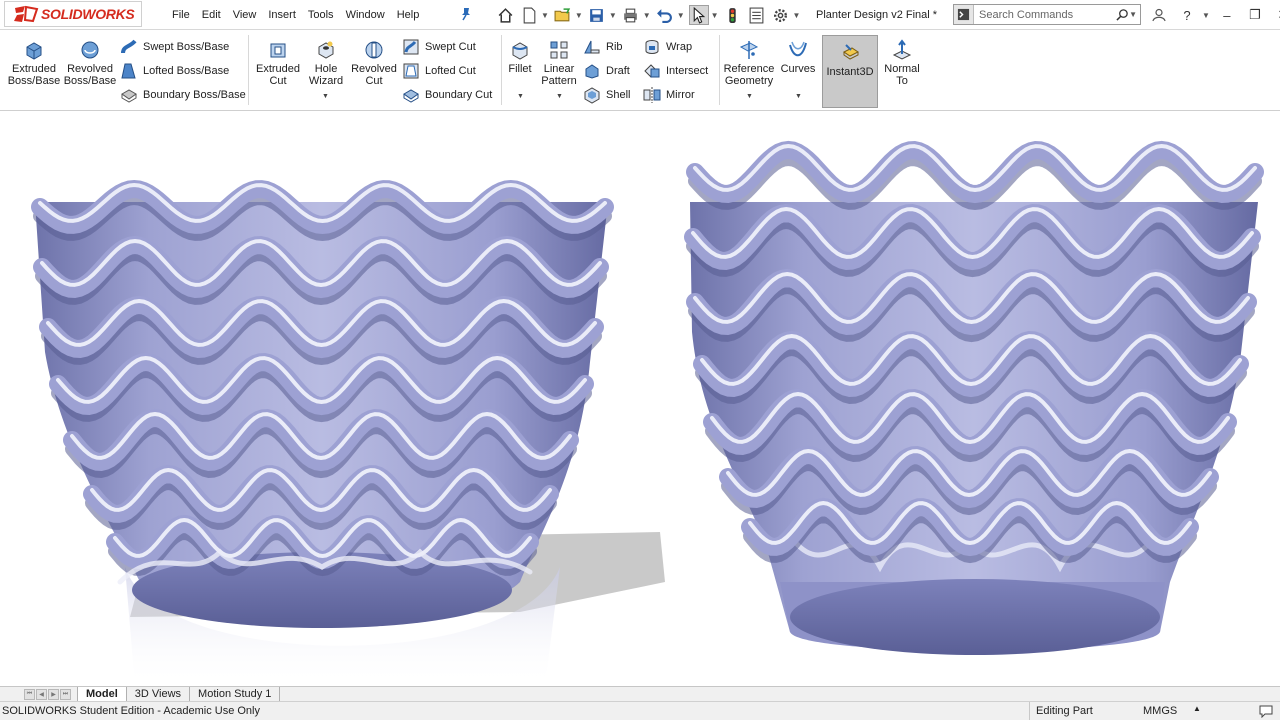  What do you see at coordinates (282, 15) in the screenshot?
I see `menu-insert: Insert` at bounding box center [282, 15].